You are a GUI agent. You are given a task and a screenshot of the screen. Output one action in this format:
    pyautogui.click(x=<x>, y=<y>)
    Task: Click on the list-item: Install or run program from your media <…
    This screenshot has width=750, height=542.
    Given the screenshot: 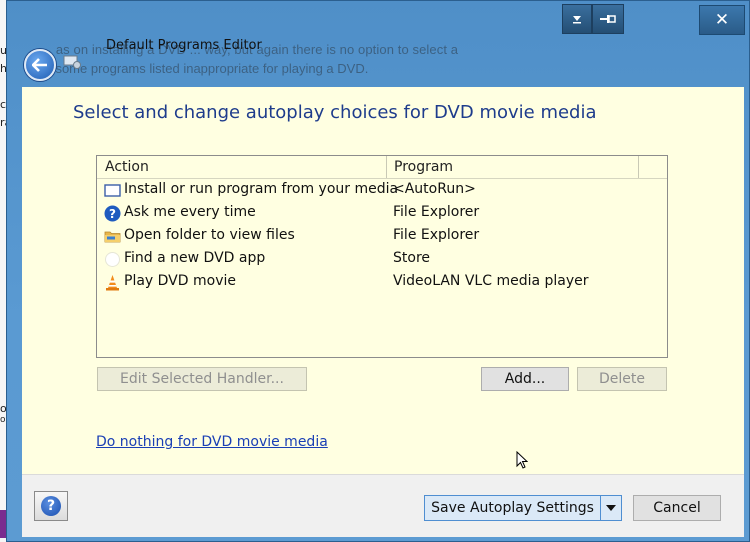 What is the action you would take?
    pyautogui.click(x=382, y=190)
    